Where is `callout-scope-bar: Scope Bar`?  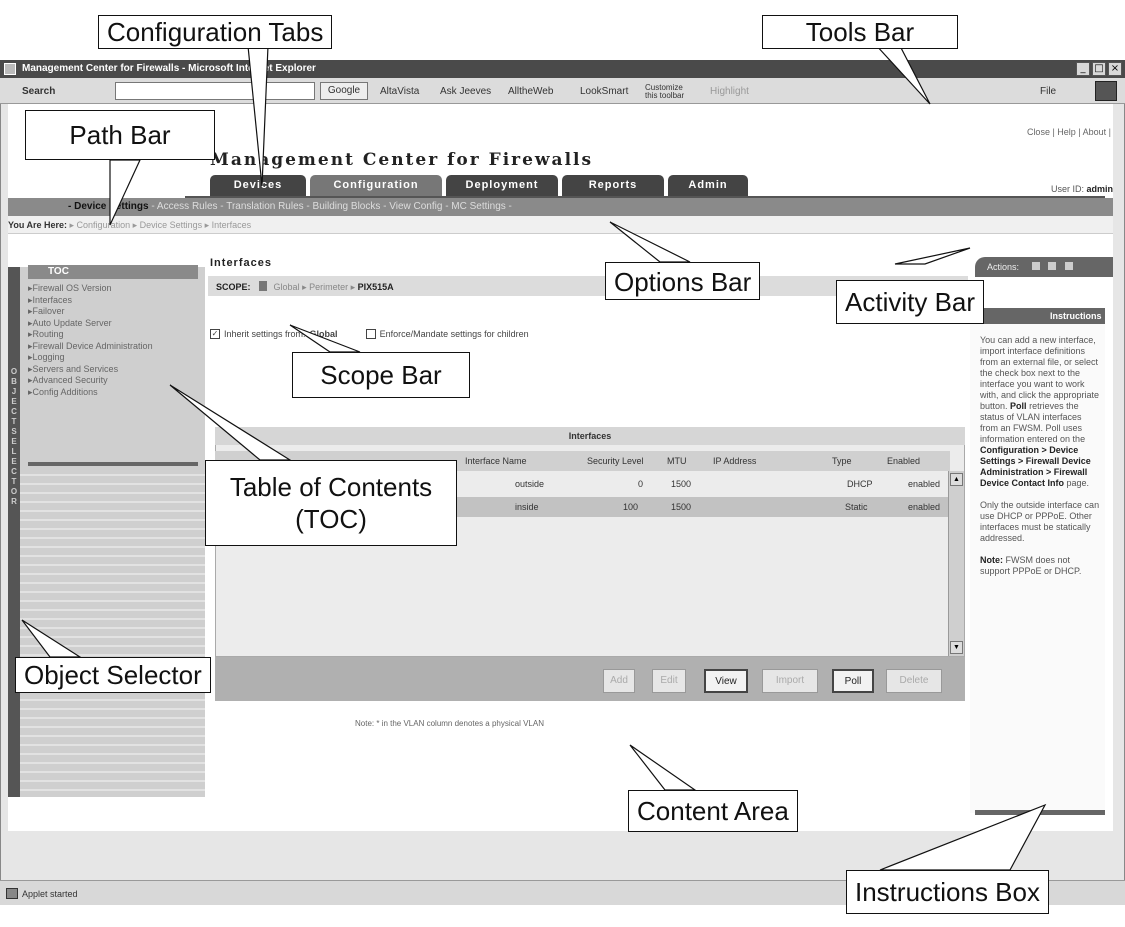 callout-scope-bar: Scope Bar is located at coordinates (381, 375).